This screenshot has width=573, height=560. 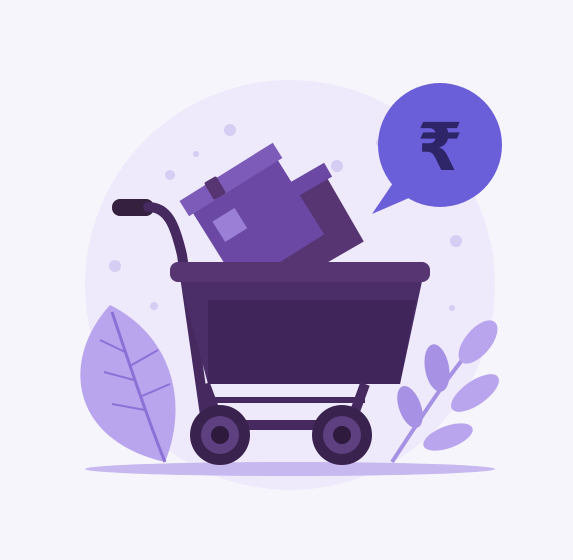 I want to click on rupee-bubble-icon: ₹, so click(x=437, y=148).